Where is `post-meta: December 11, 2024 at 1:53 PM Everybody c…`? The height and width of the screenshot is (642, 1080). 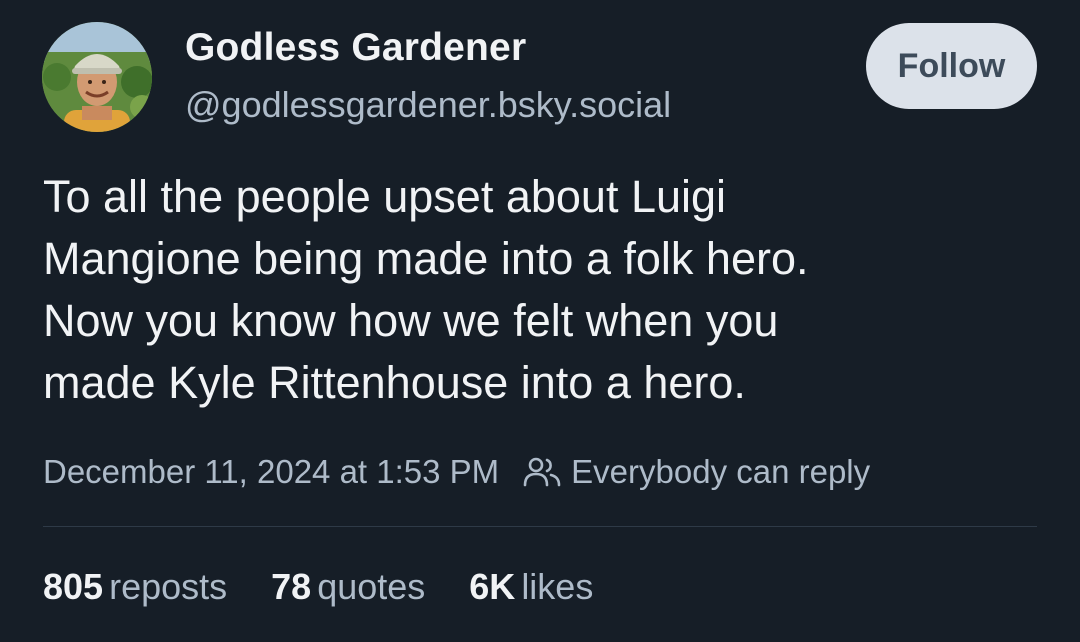 post-meta: December 11, 2024 at 1:53 PM Everybody c… is located at coordinates (456, 472).